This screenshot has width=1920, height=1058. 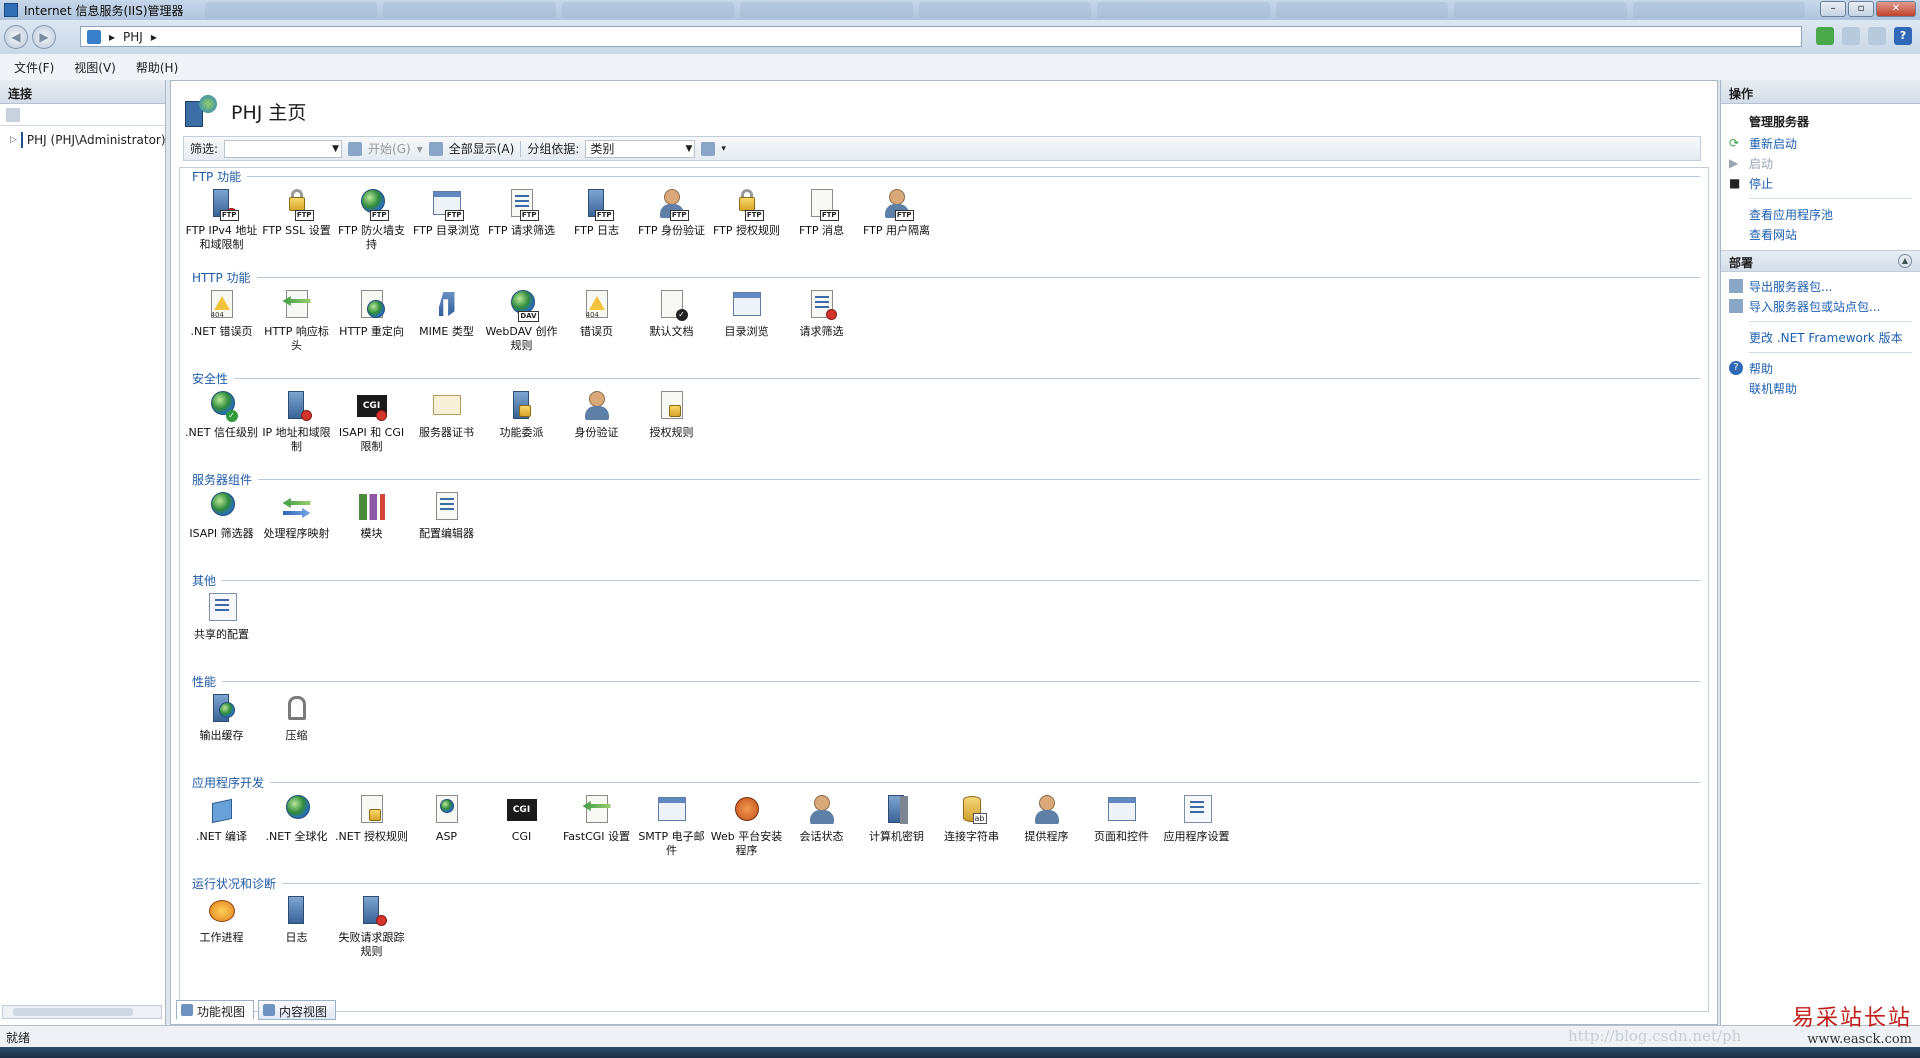 I want to click on feature-item: DAV WebDAV 创作规则, so click(x=521, y=319).